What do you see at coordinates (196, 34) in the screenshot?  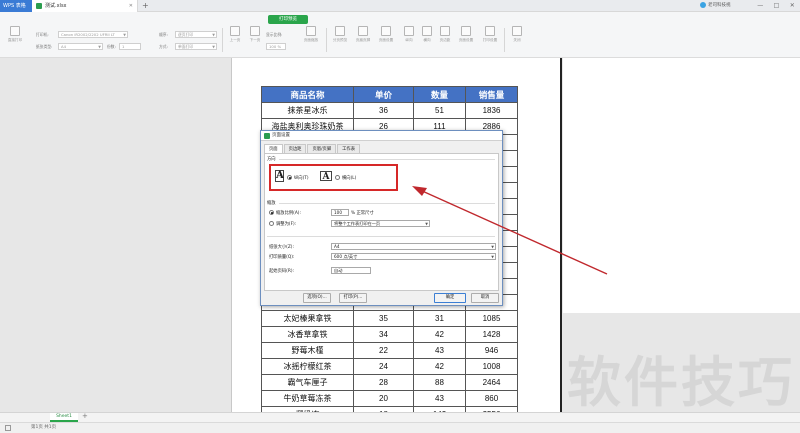 I see `order-select: 逐页打印 ▼` at bounding box center [196, 34].